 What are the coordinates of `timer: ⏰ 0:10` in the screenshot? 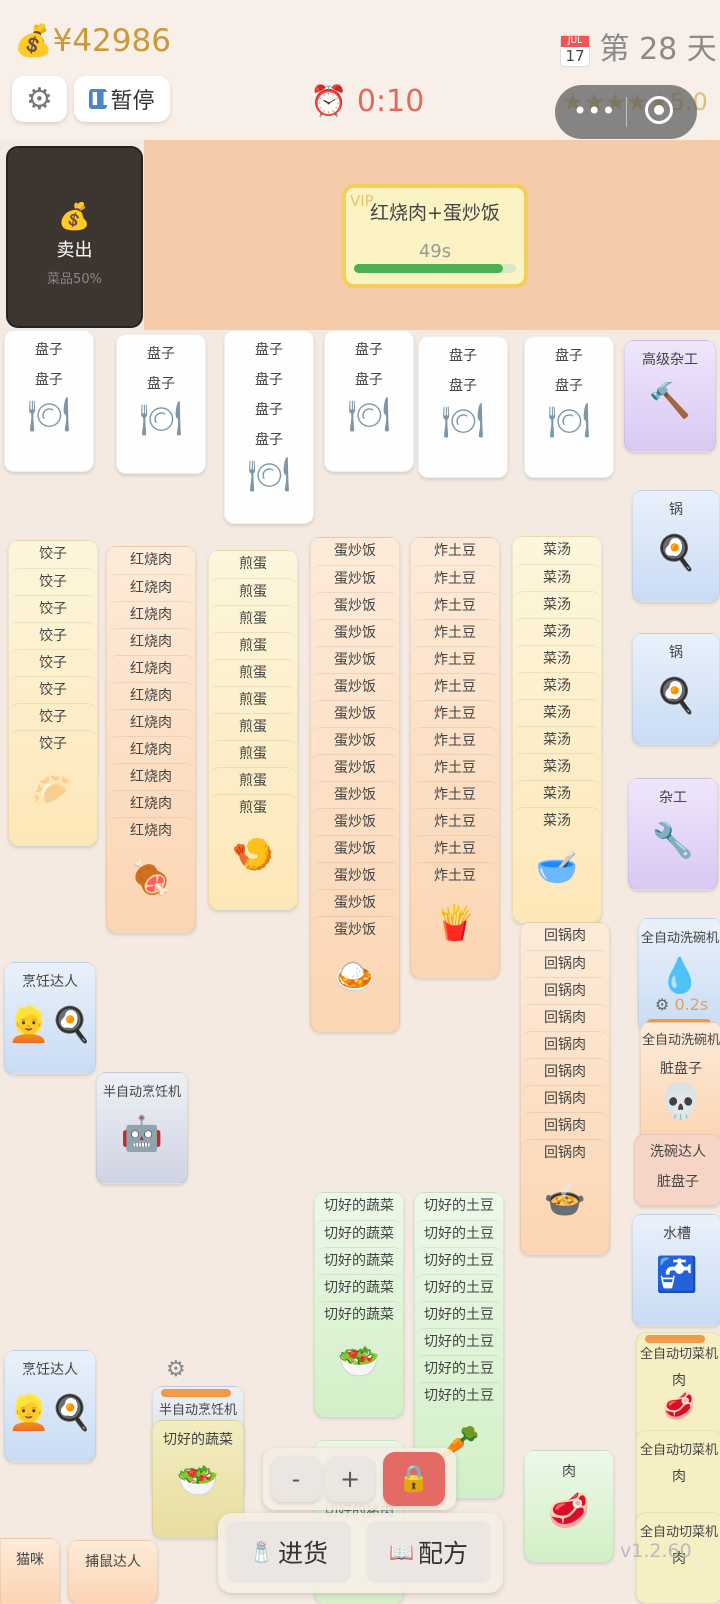 It's located at (367, 101).